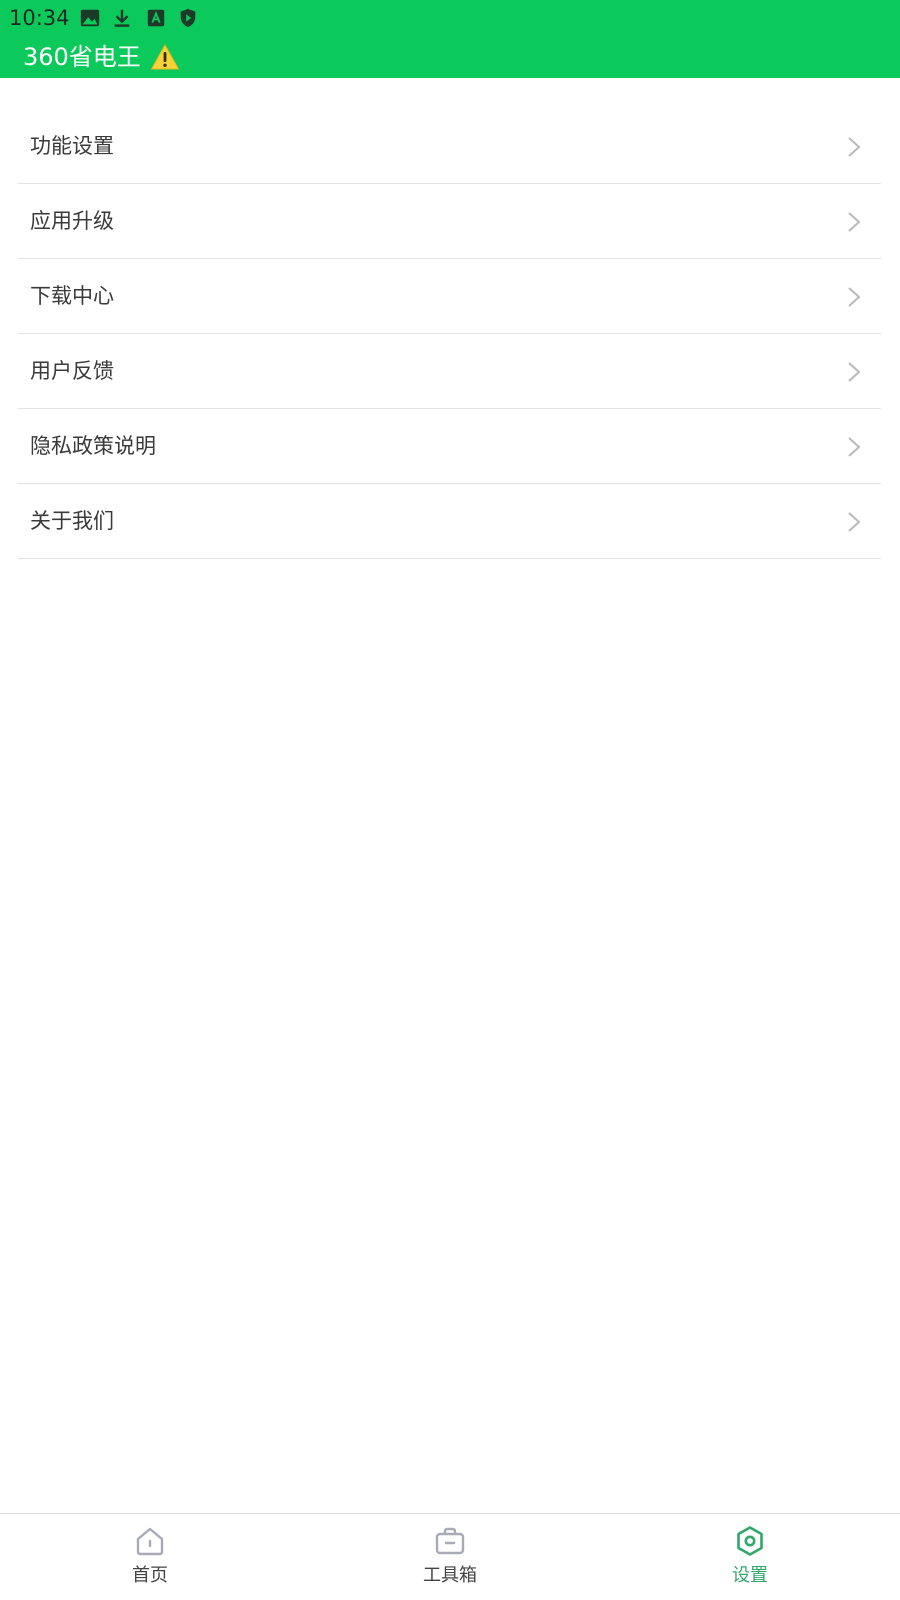 This screenshot has width=900, height=1600. I want to click on warning-icon, so click(165, 57).